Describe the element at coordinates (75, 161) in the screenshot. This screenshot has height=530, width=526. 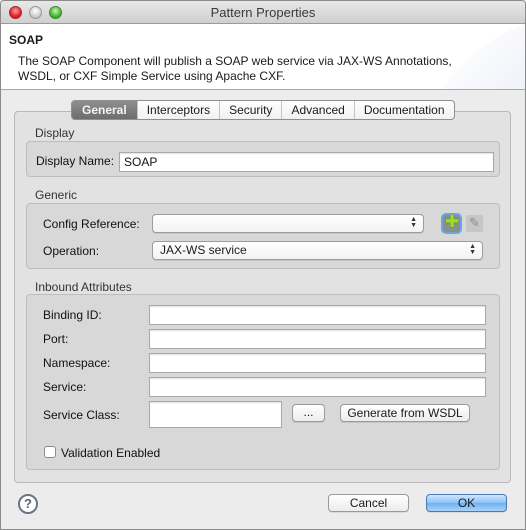
I see `display-name-label: Display Name:` at that location.